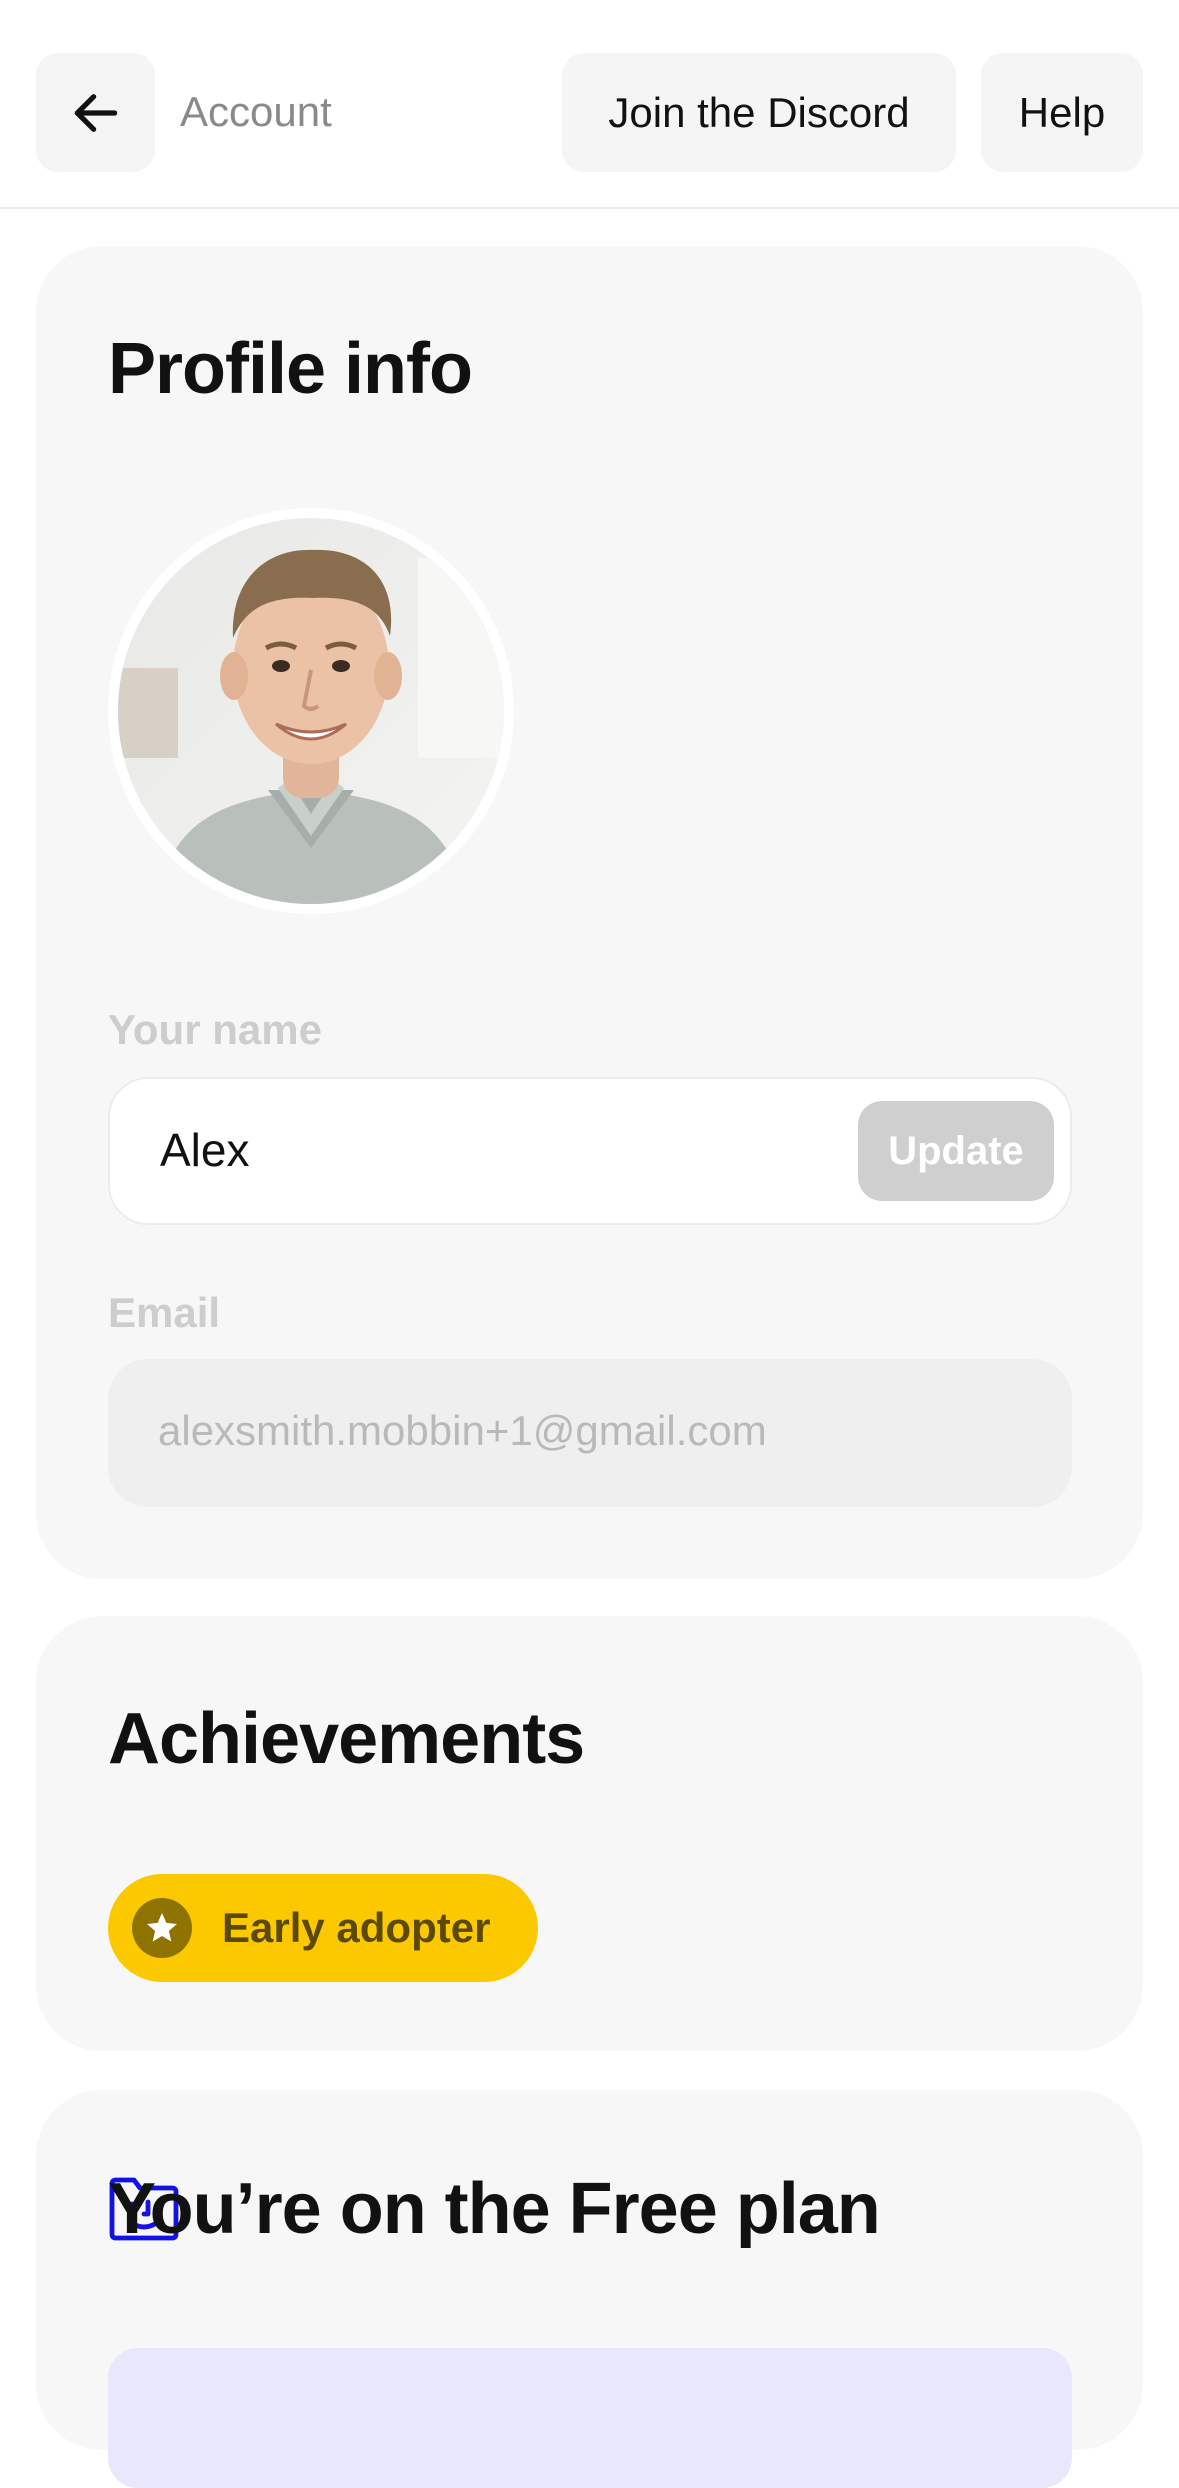 This screenshot has width=1179, height=2488. I want to click on name-field: Alex Update, so click(590, 1151).